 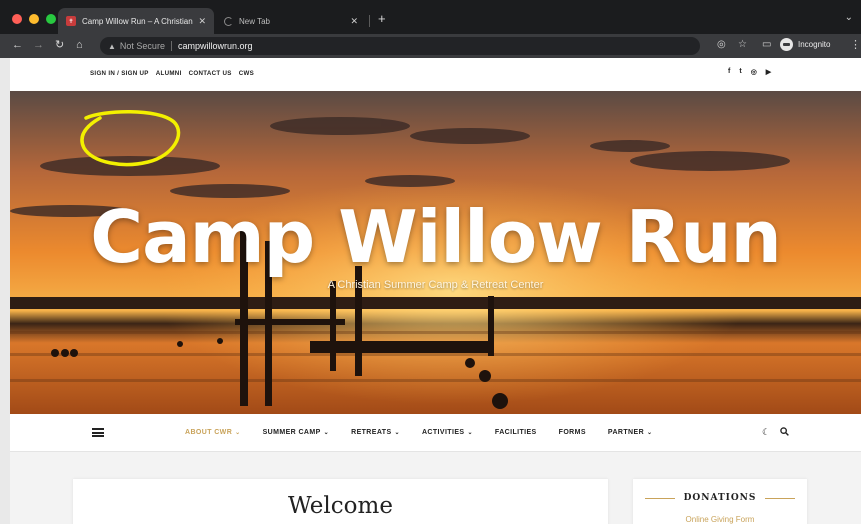 I want to click on donations-widget: DONATIONS Online Giving Form, so click(x=720, y=501).